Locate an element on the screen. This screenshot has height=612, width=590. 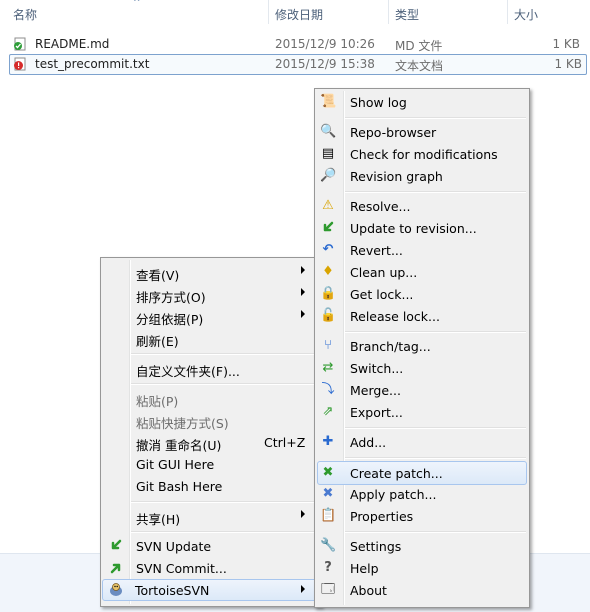
revert-icon: ↶ is located at coordinates (328, 249).